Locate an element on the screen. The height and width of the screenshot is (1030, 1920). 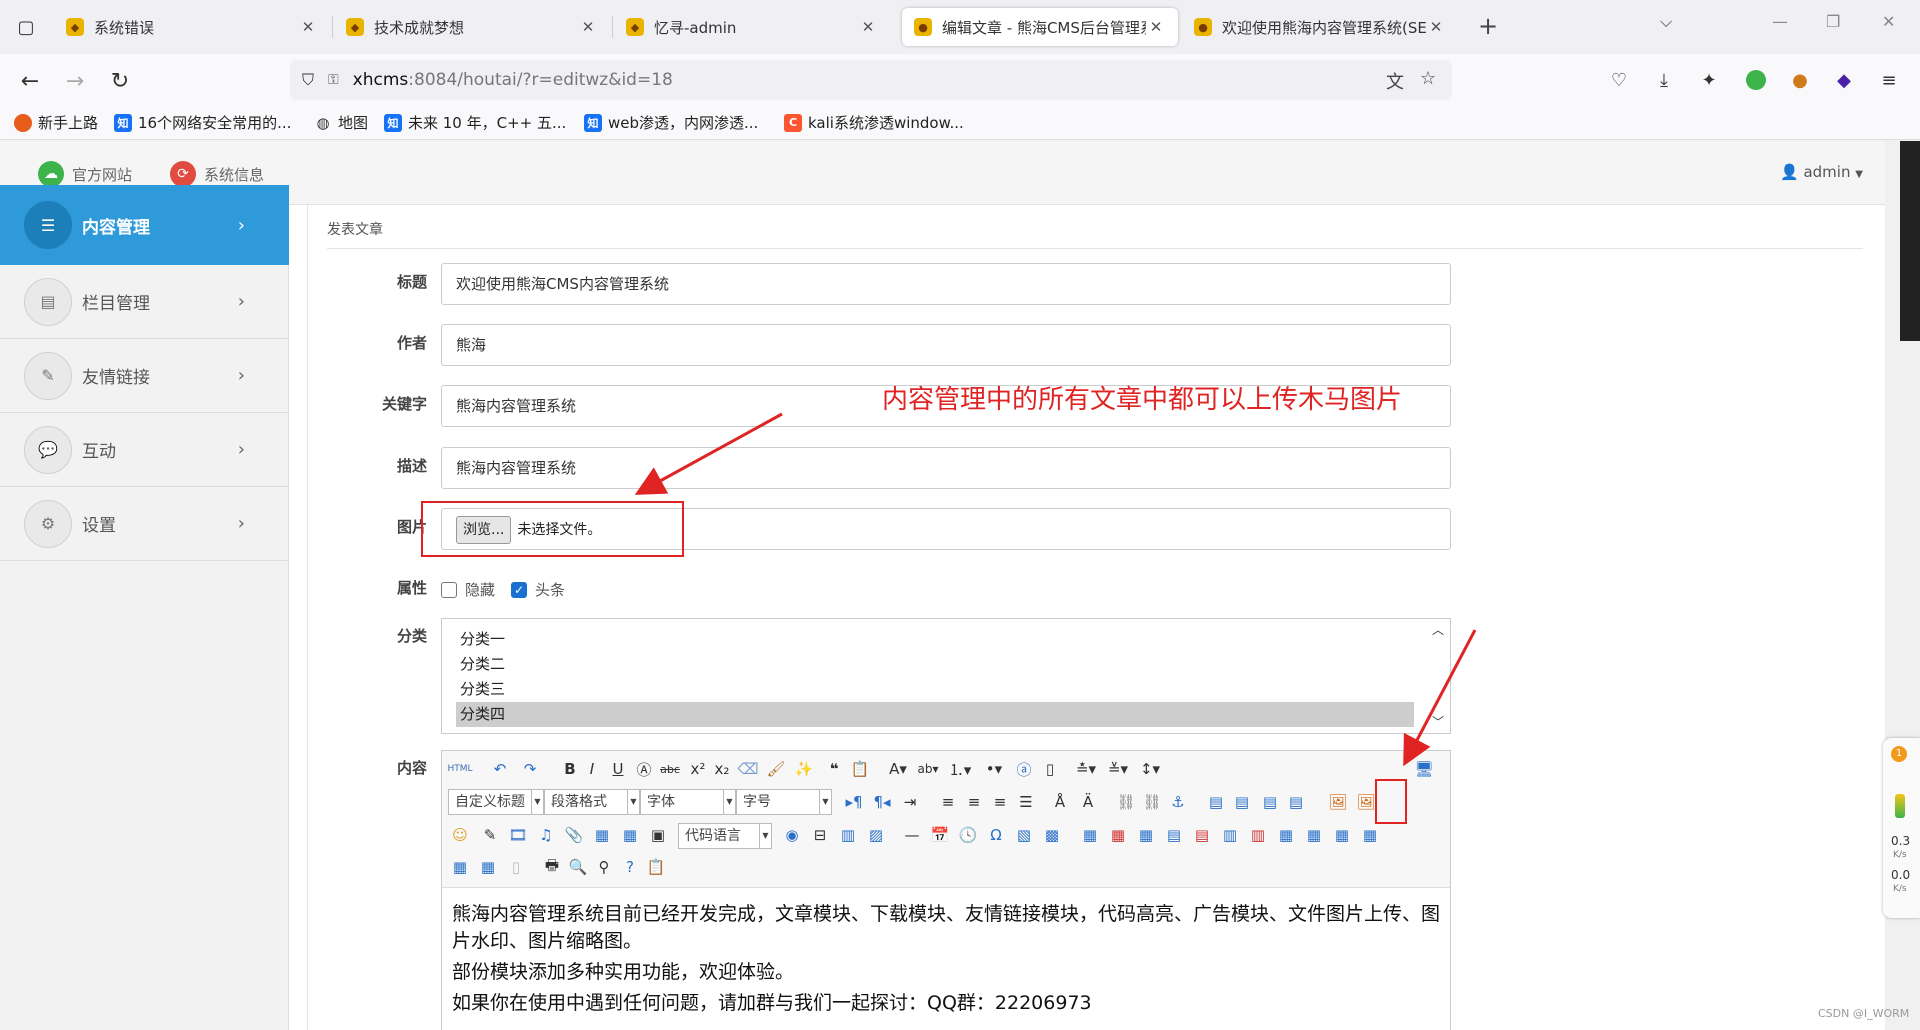
category-listbox: 分类一 分类二 分类三 分类四 ︿ ﹀ is located at coordinates (946, 676).